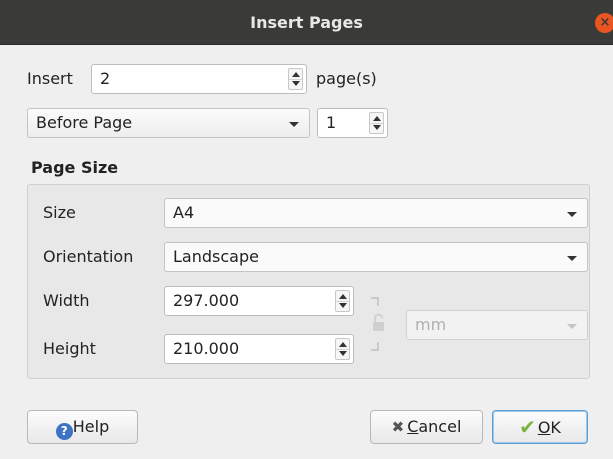  I want to click on height-value: 210.000, so click(206, 348).